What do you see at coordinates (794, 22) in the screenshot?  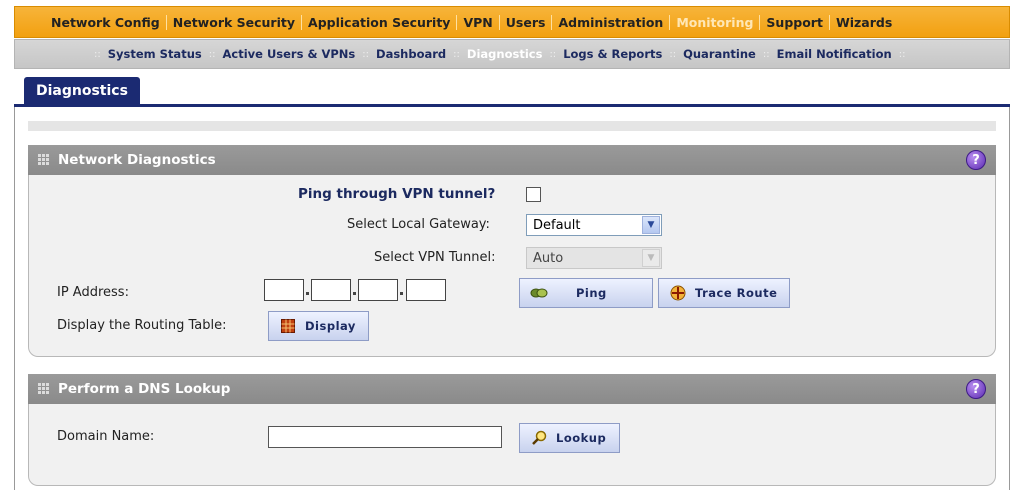 I see `top-nav-support: Support` at bounding box center [794, 22].